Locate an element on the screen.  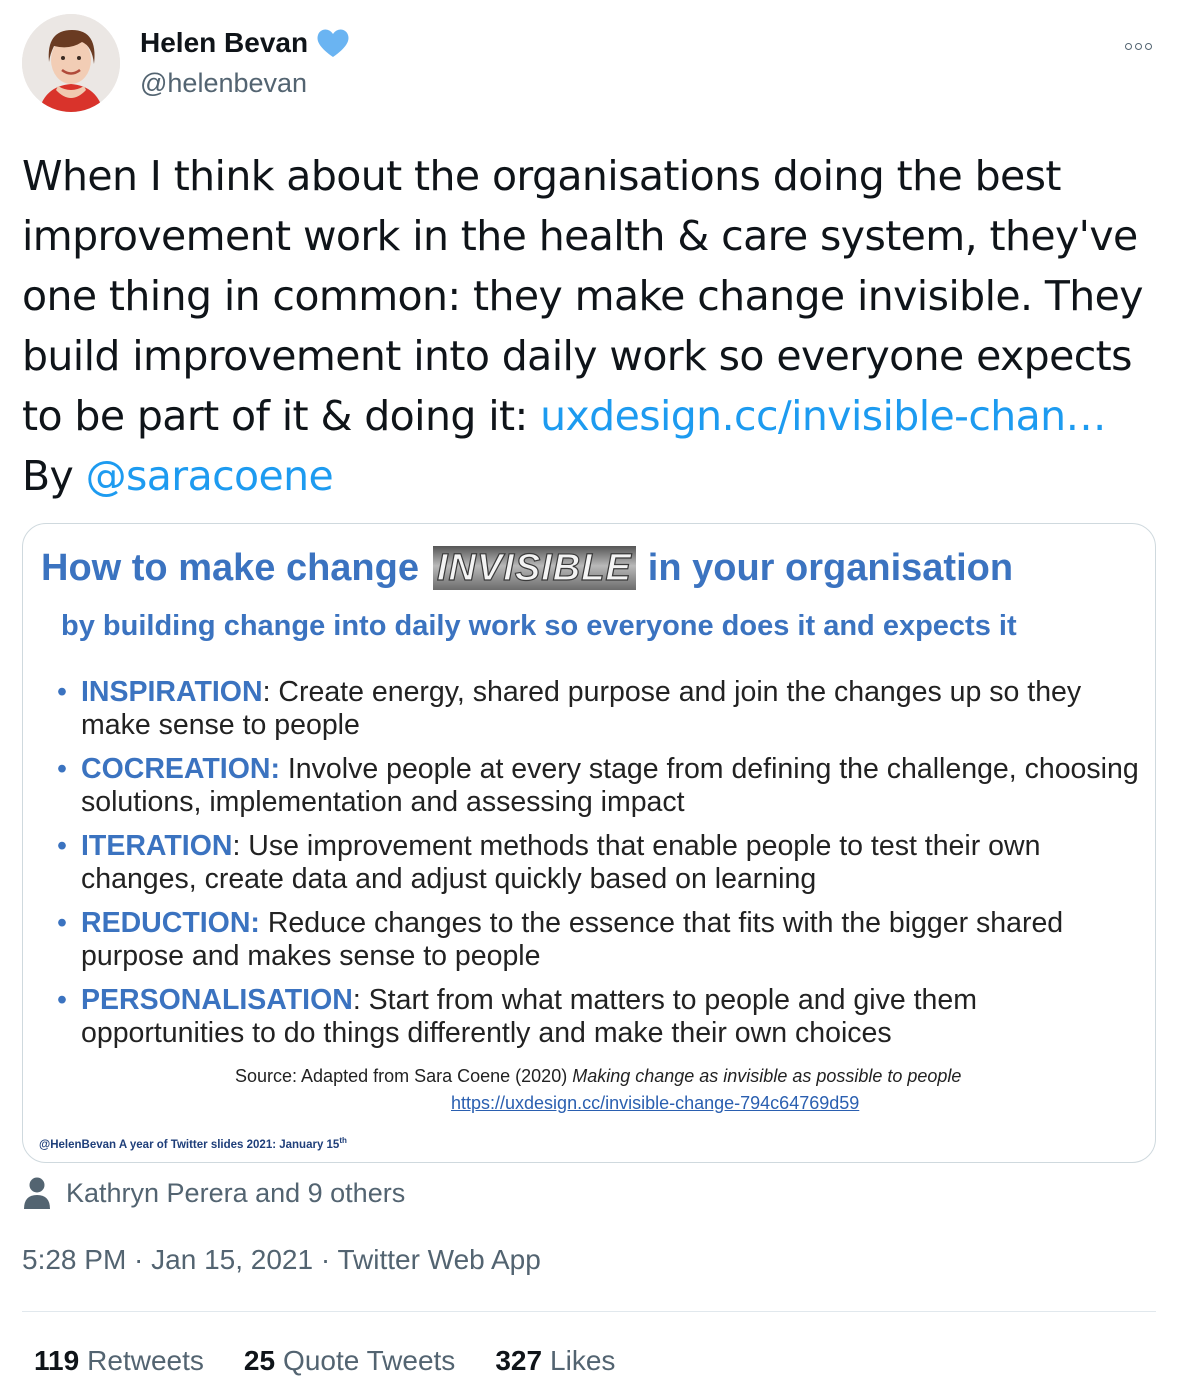
retweets-label: Retweets is located at coordinates (145, 1360).